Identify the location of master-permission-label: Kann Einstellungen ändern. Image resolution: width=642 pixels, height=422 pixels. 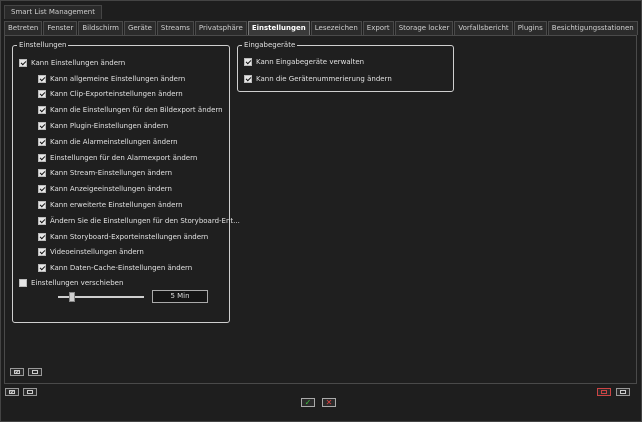
(78, 62).